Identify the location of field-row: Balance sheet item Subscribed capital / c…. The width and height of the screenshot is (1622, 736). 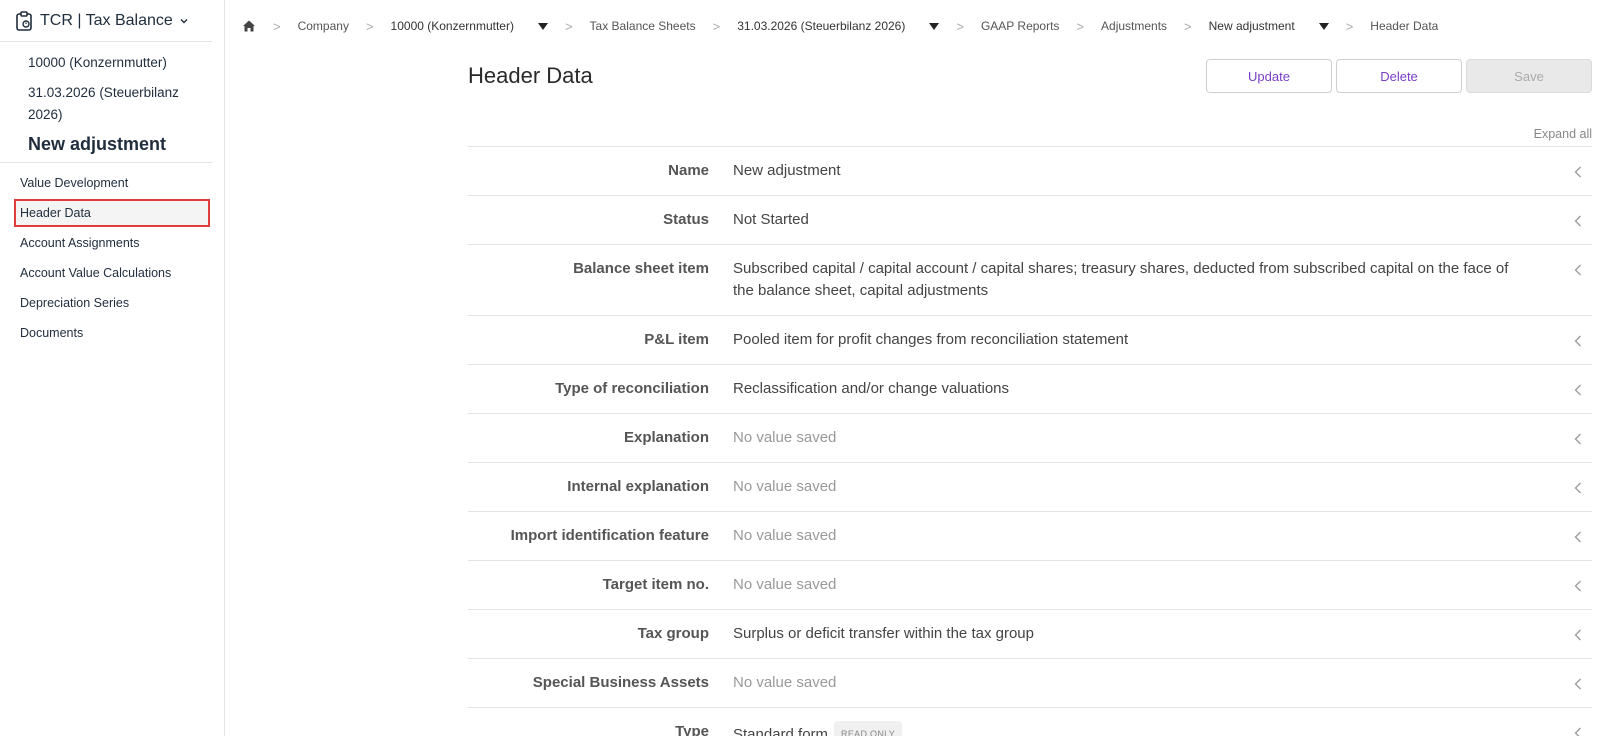
(1030, 280).